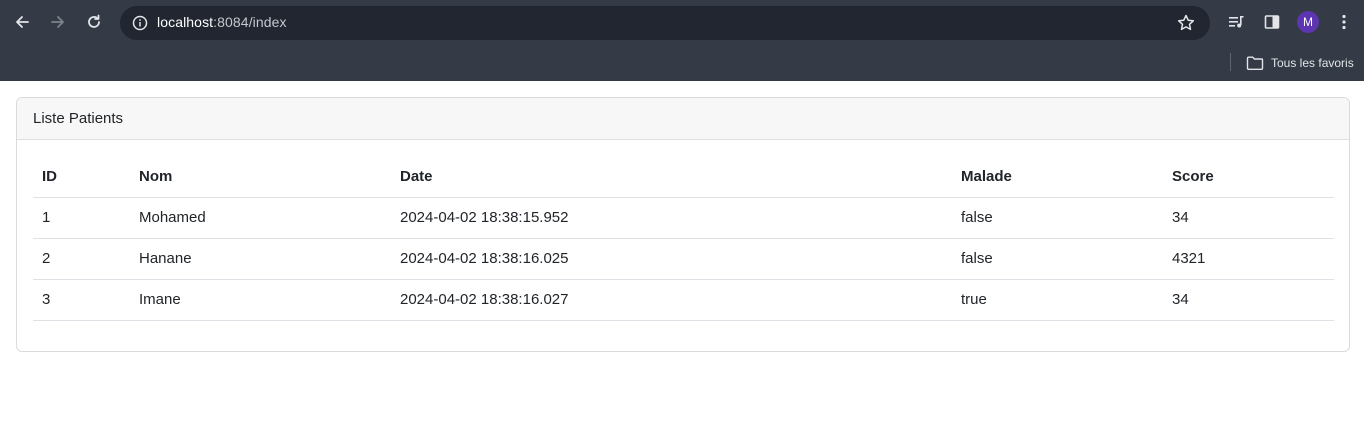  I want to click on profile-button: M, so click(1308, 22).